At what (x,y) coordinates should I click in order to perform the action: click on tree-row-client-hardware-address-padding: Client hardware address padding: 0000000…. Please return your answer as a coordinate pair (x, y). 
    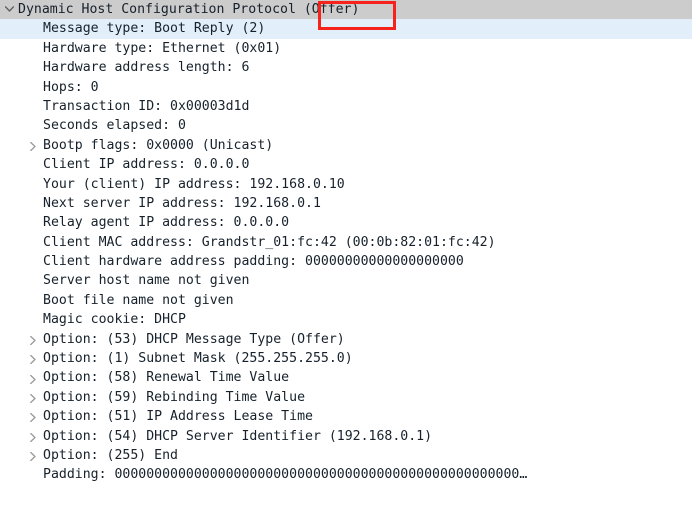
    Looking at the image, I should click on (346, 262).